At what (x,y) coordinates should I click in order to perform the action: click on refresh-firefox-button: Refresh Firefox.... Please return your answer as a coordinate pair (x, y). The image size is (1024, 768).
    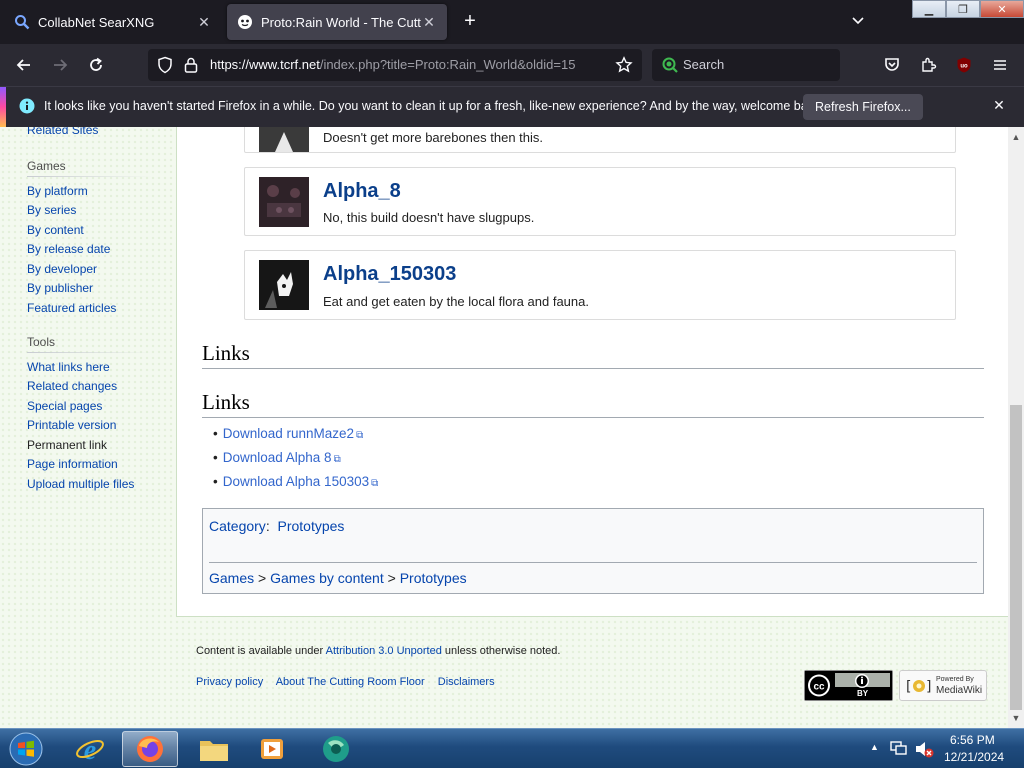
    Looking at the image, I should click on (863, 107).